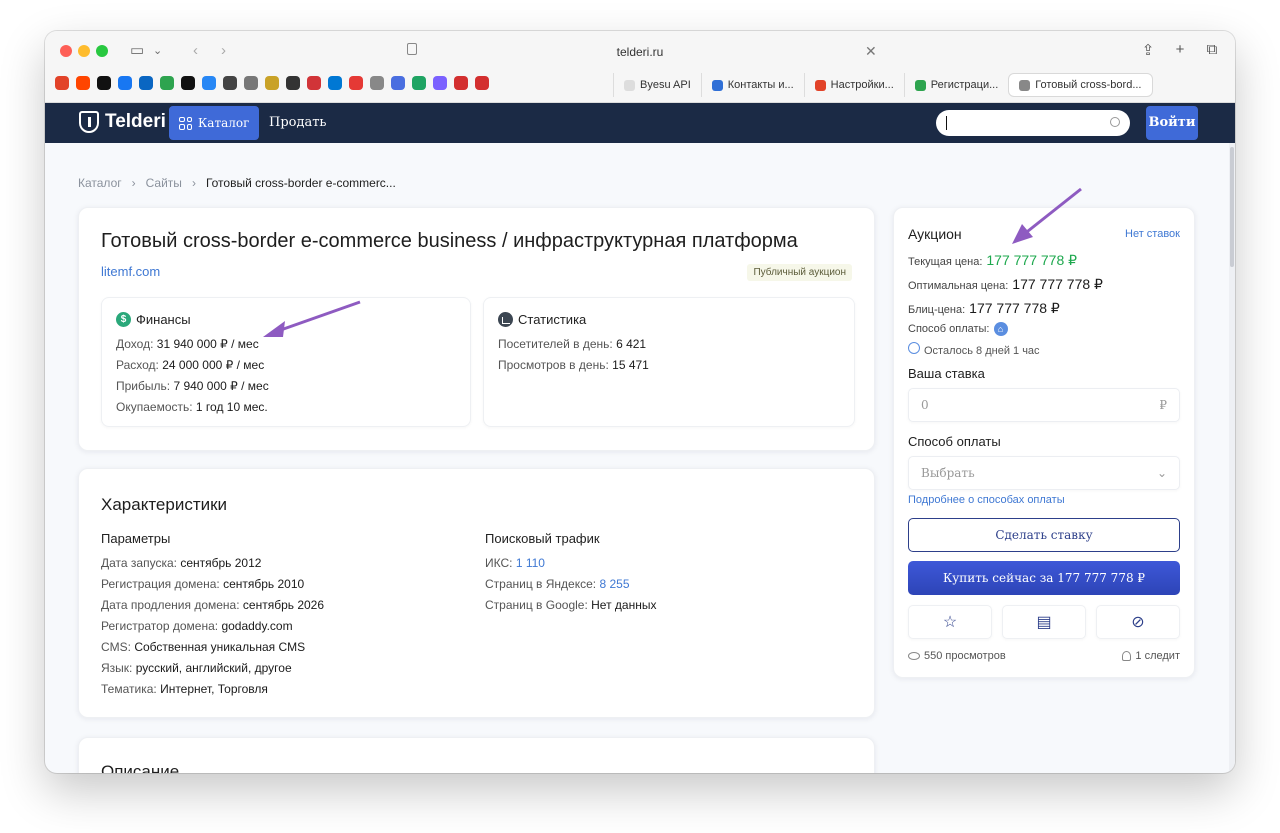 This screenshot has height=833, width=1280. Describe the element at coordinates (264, 584) in the screenshot. I see `param-value: сентябрь 2010` at that location.